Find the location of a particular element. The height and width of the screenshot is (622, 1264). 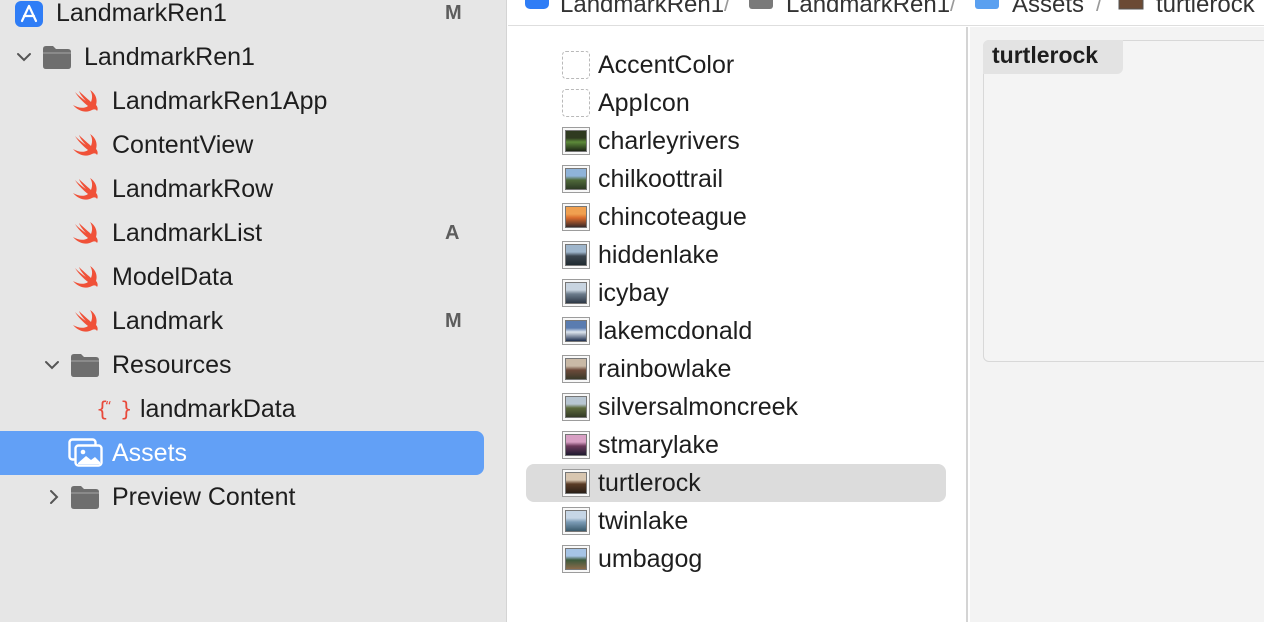

asset-row: lakemcdonald is located at coordinates (736, 331).